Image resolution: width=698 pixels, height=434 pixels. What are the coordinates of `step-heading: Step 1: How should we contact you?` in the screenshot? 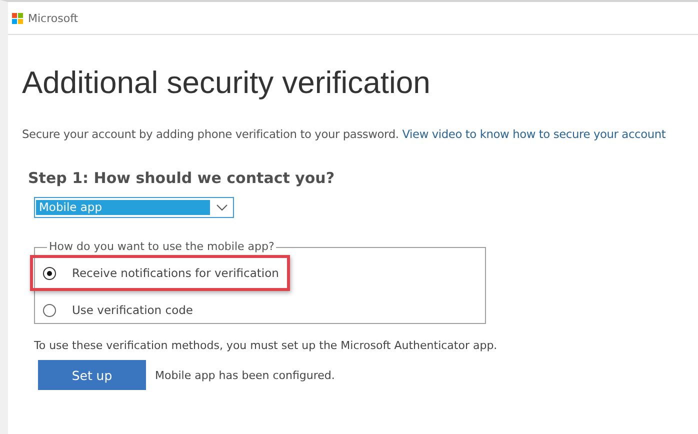 It's located at (182, 178).